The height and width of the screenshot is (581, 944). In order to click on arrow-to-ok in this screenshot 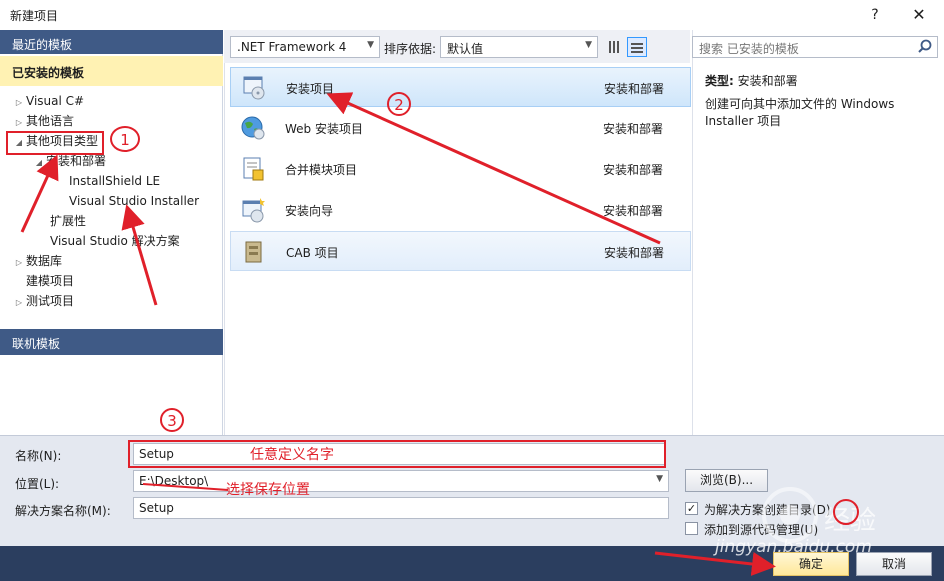, I will do `click(715, 563)`.